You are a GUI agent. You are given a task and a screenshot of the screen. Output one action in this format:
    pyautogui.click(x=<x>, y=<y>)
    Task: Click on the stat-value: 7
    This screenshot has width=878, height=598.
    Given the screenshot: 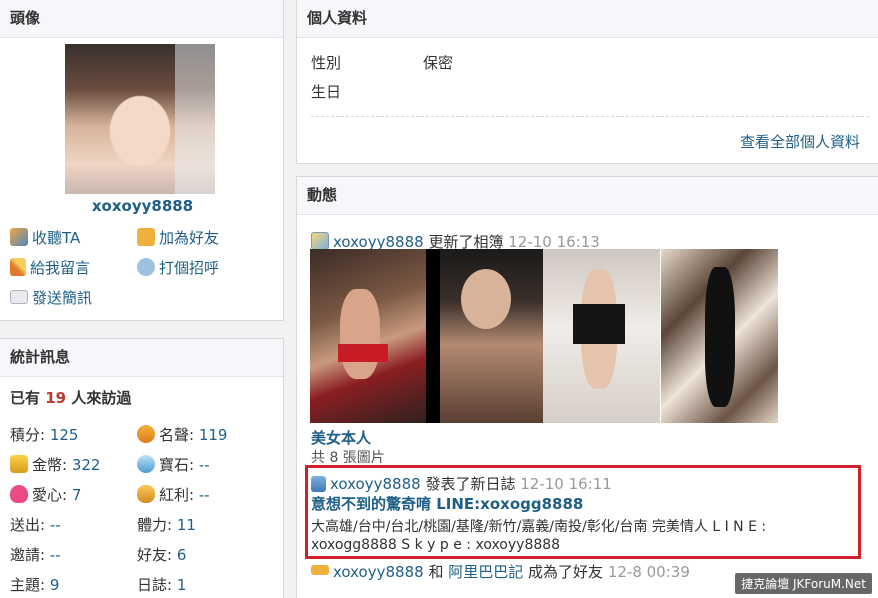 What is the action you would take?
    pyautogui.click(x=76, y=495)
    